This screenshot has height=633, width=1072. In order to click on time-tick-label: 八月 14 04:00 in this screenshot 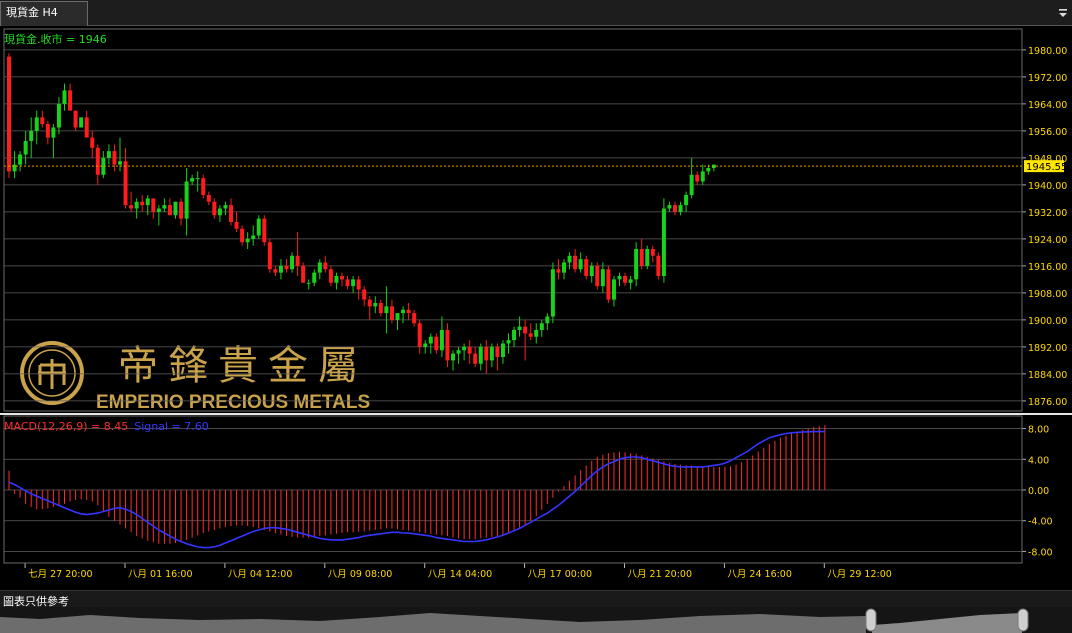, I will do `click(460, 574)`.